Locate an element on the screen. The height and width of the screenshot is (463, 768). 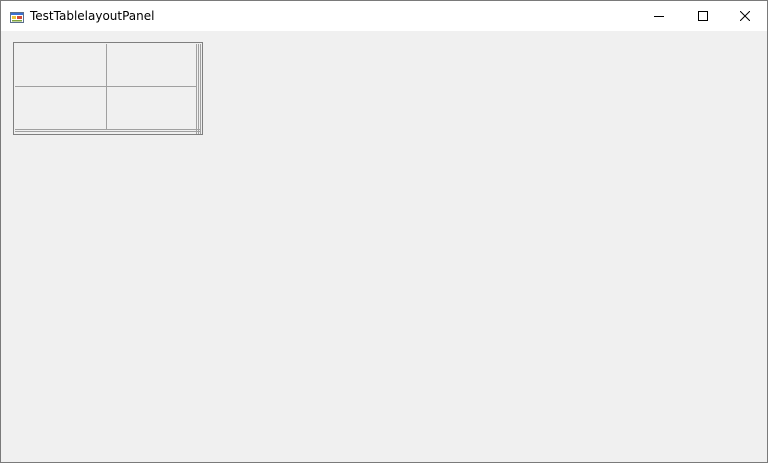
minimize-icon is located at coordinates (659, 16).